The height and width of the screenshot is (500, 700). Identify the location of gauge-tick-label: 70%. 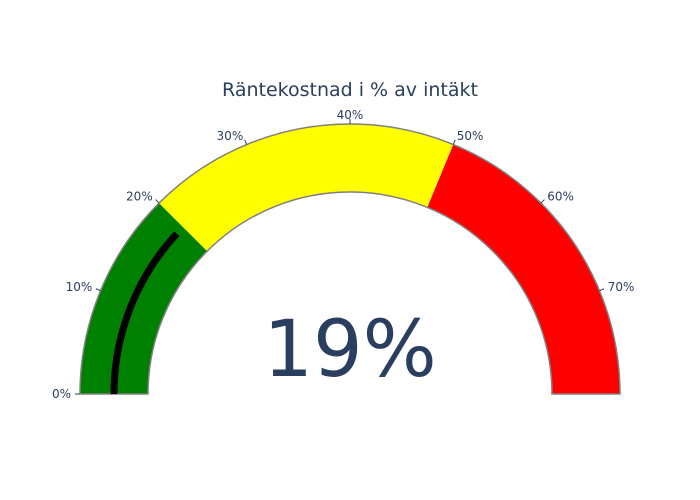
(621, 287).